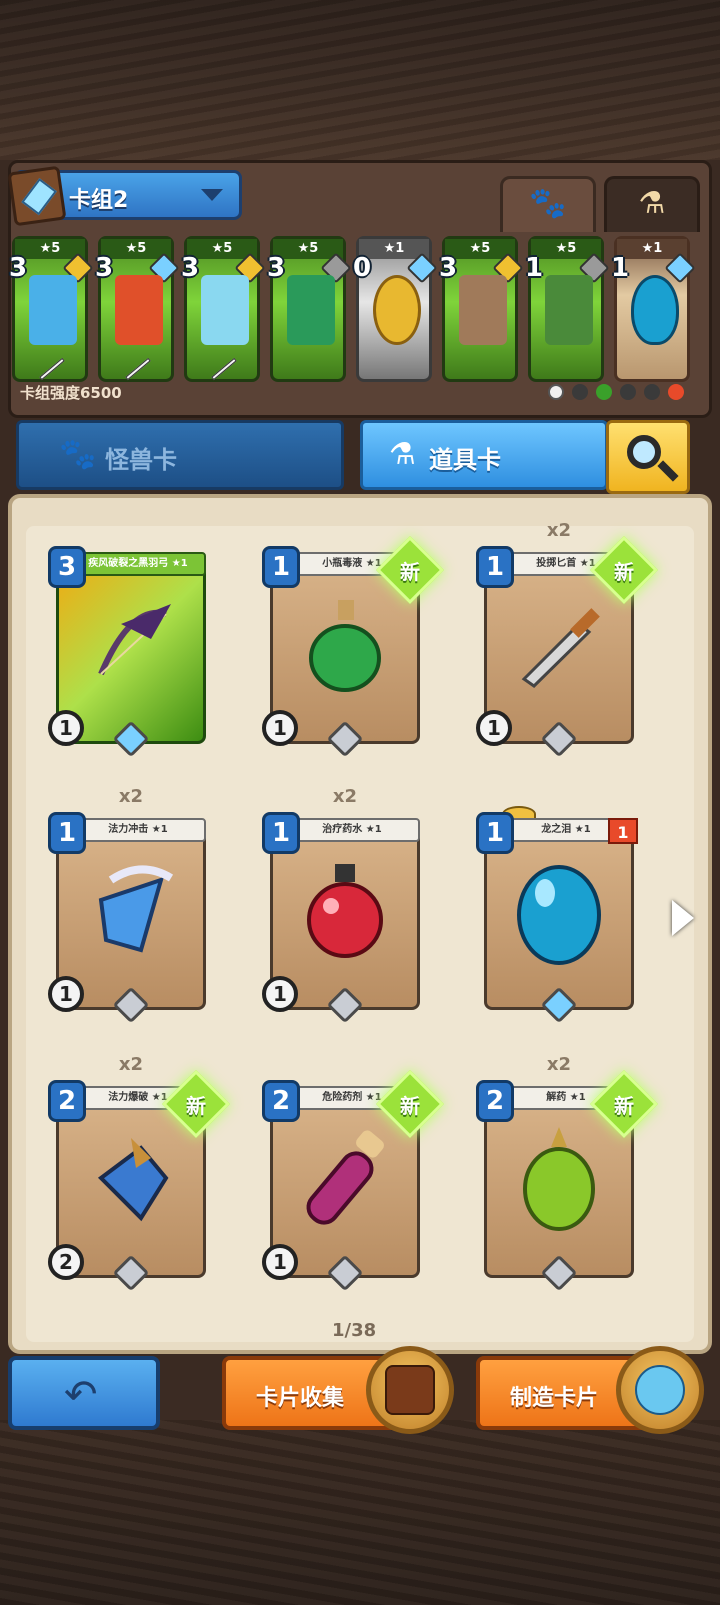 The height and width of the screenshot is (1605, 720). What do you see at coordinates (131, 910) in the screenshot?
I see `mana-strike-icon` at bounding box center [131, 910].